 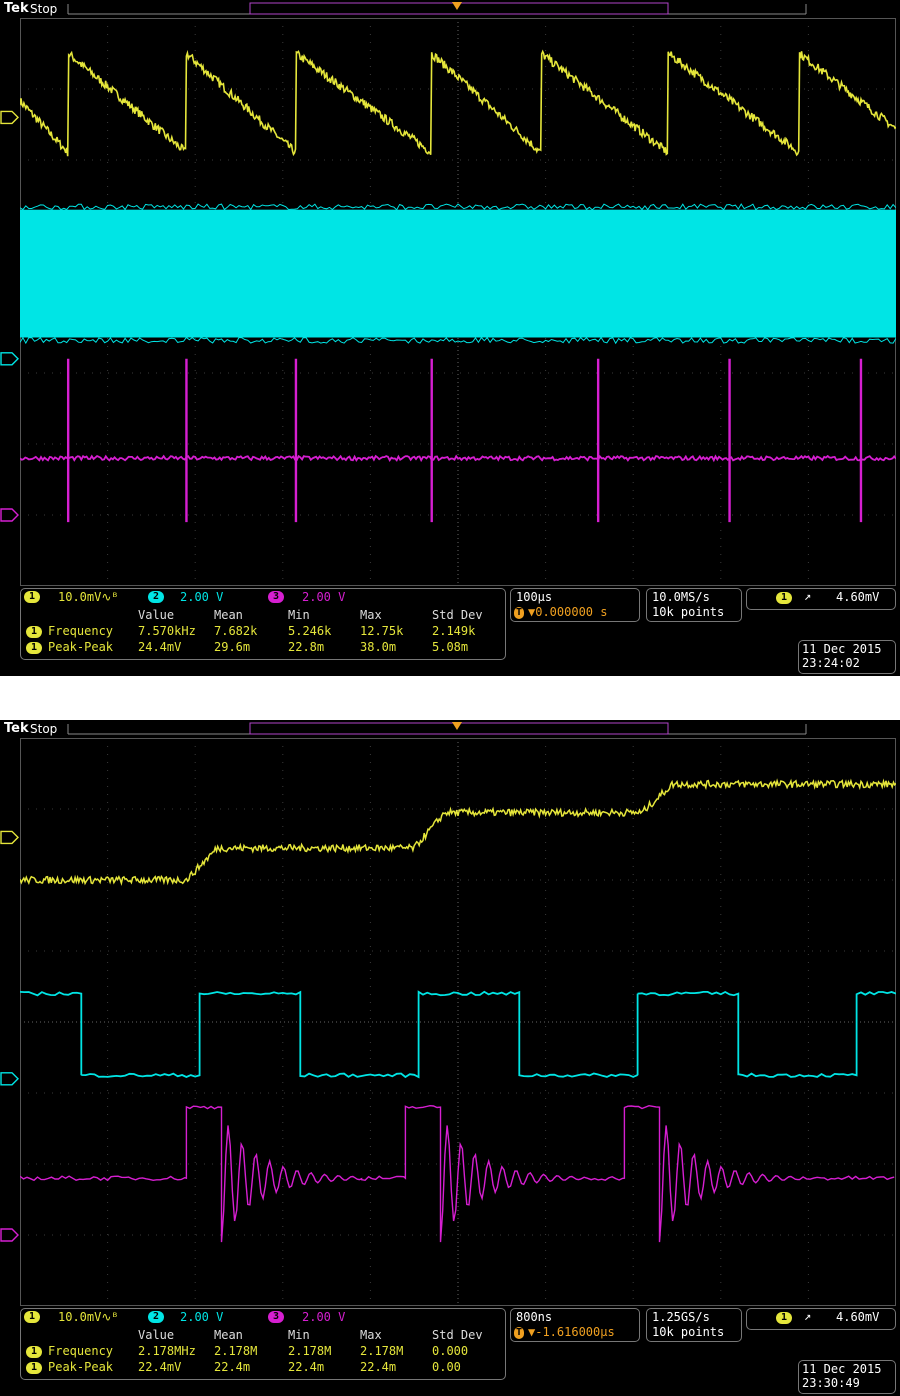 What do you see at coordinates (688, 612) in the screenshot?
I see `record-length: 10k points` at bounding box center [688, 612].